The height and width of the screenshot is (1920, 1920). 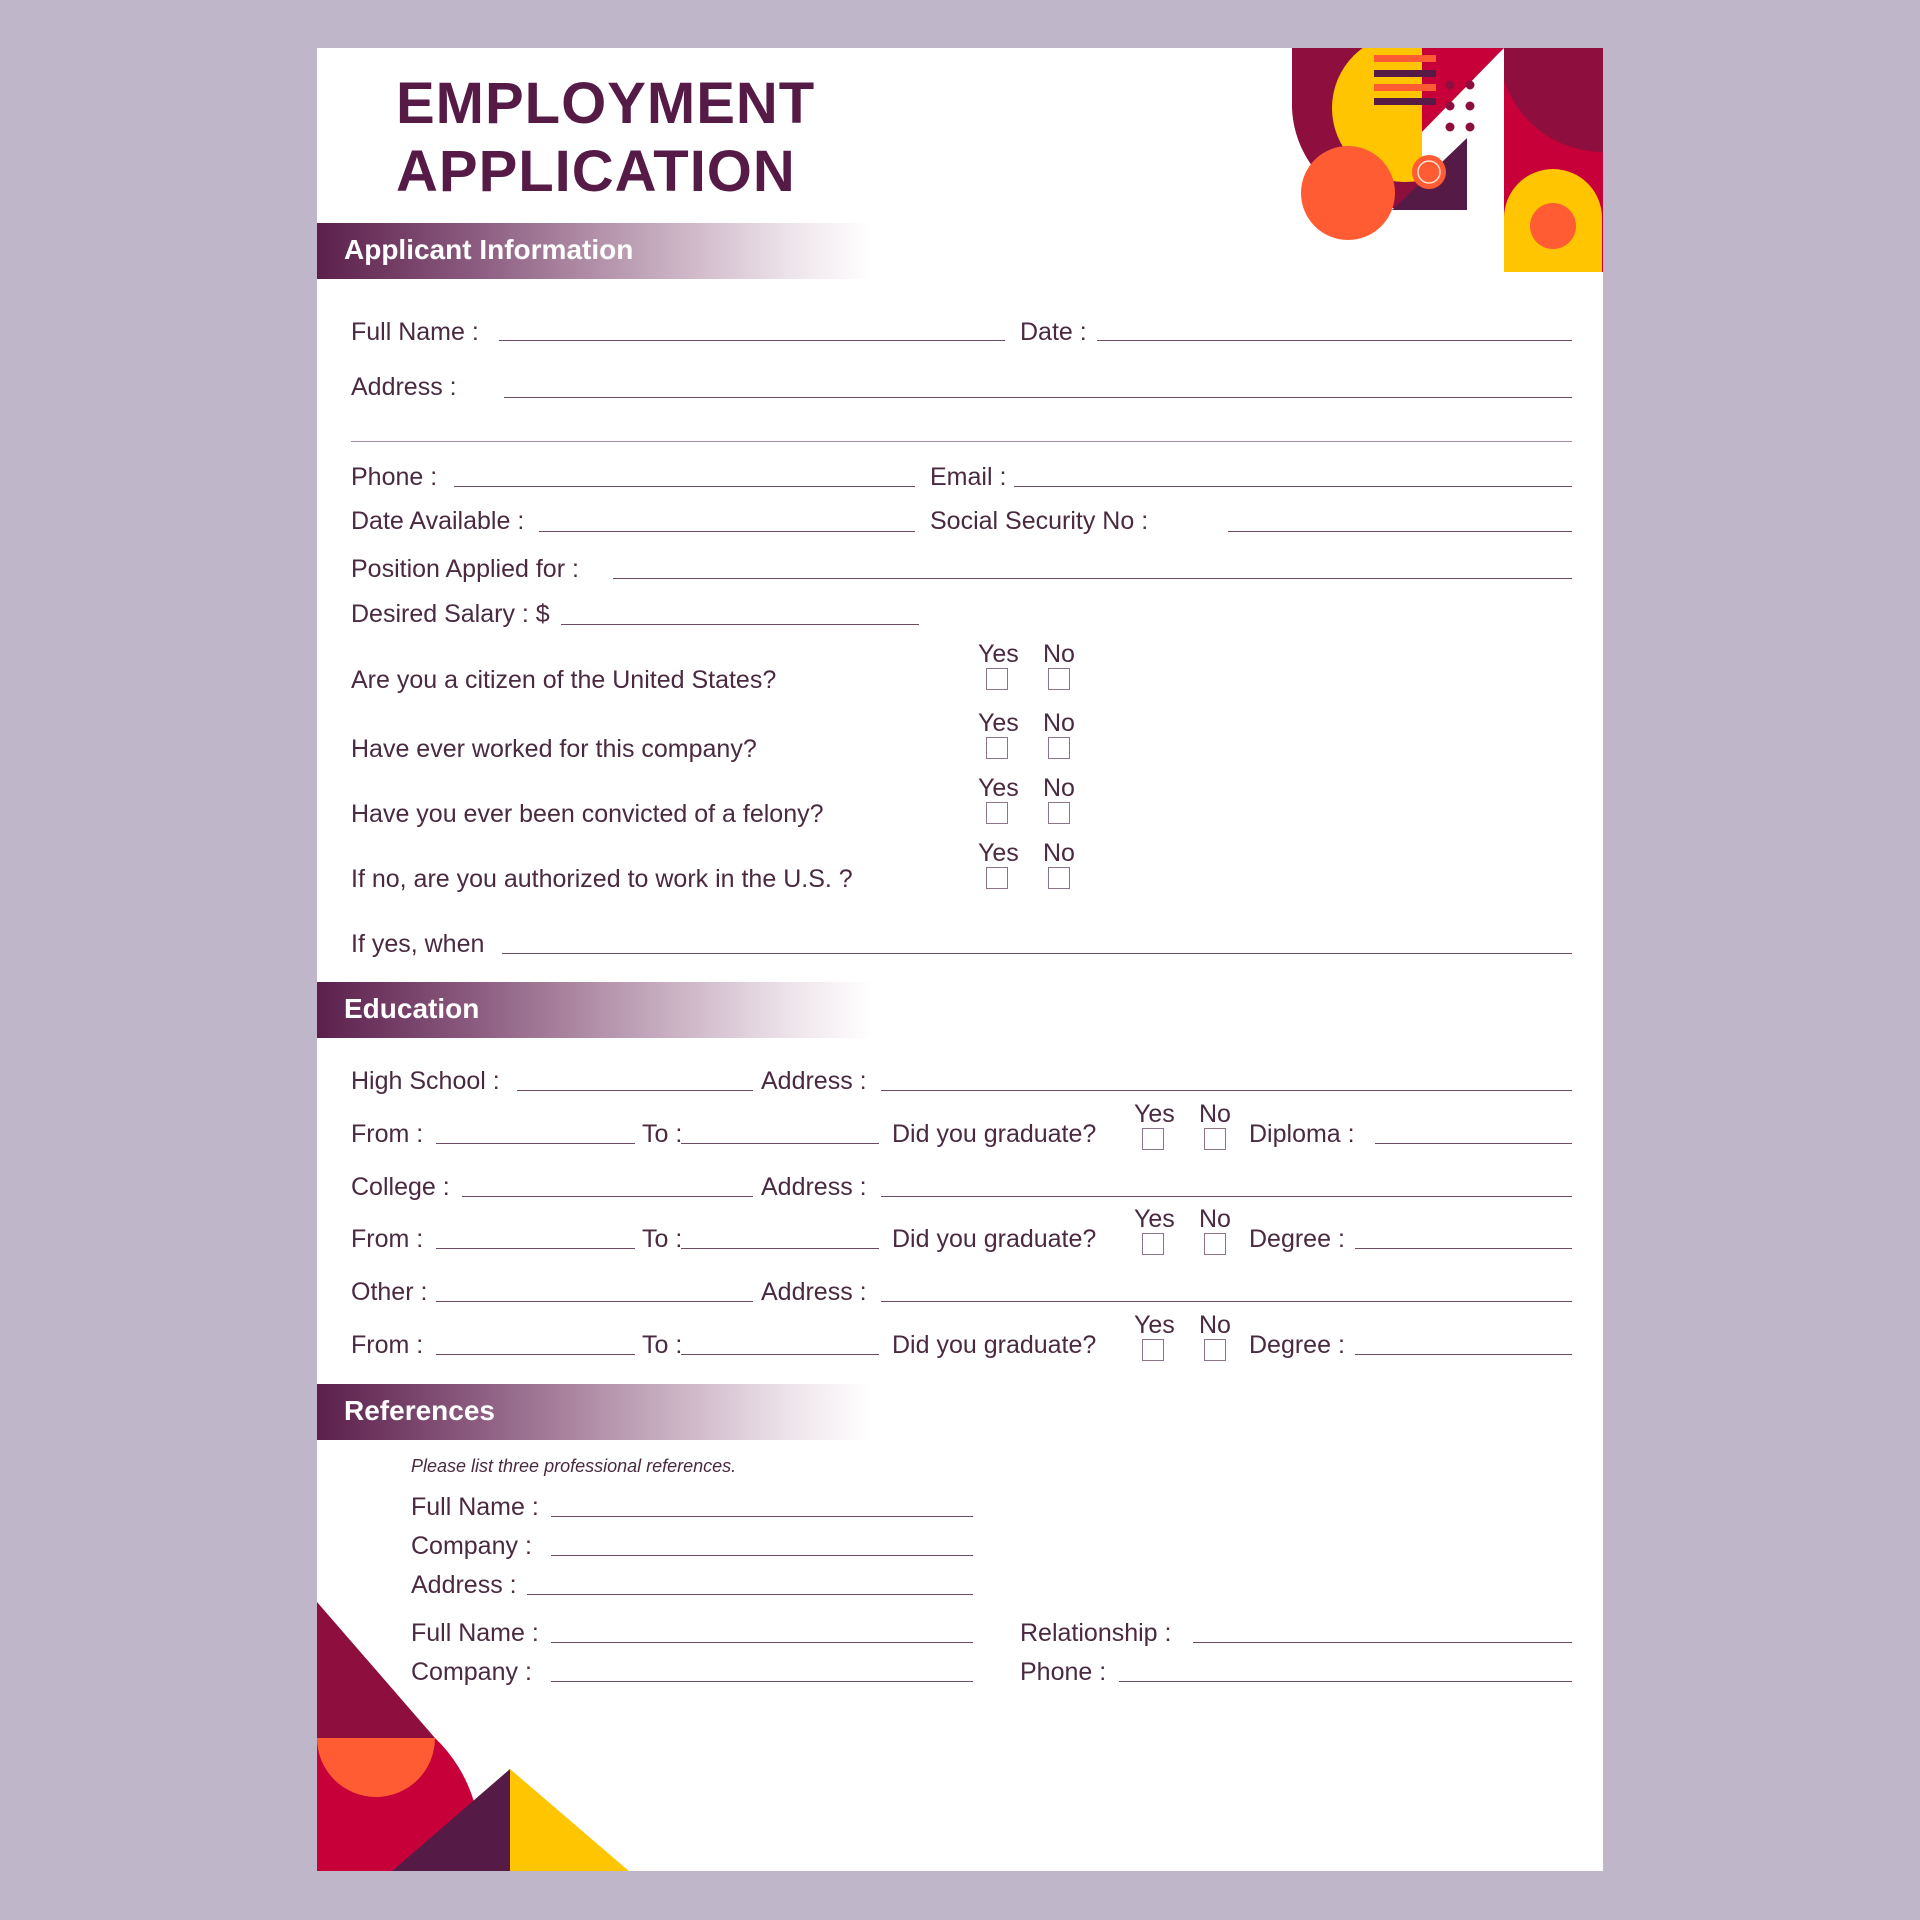 What do you see at coordinates (762, 1642) in the screenshot?
I see `ref2-full-name-field` at bounding box center [762, 1642].